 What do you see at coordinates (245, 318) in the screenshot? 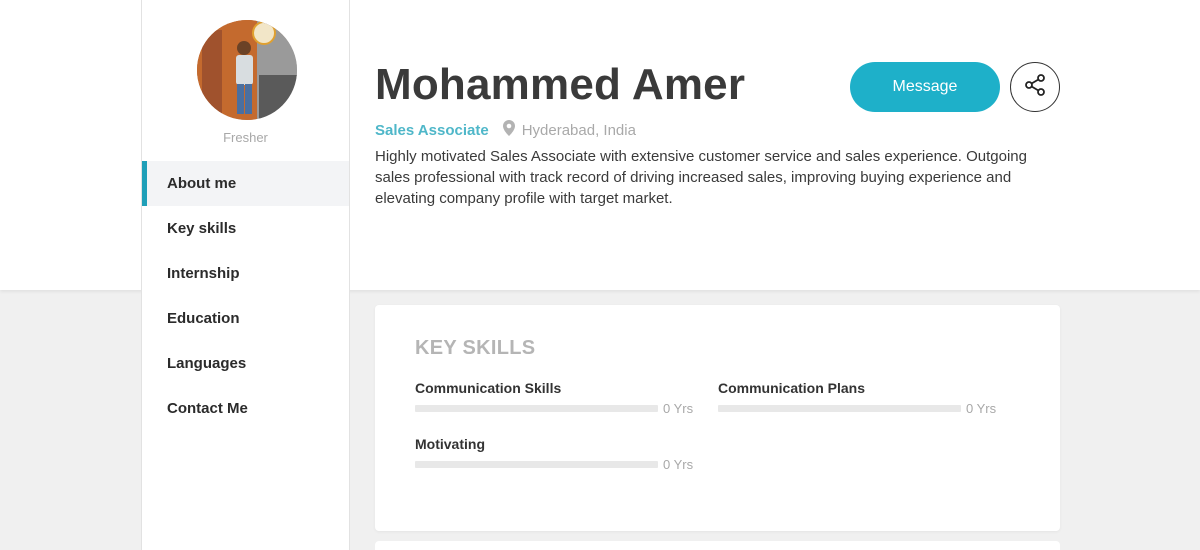
I see `nav-item-education: Education` at bounding box center [245, 318].